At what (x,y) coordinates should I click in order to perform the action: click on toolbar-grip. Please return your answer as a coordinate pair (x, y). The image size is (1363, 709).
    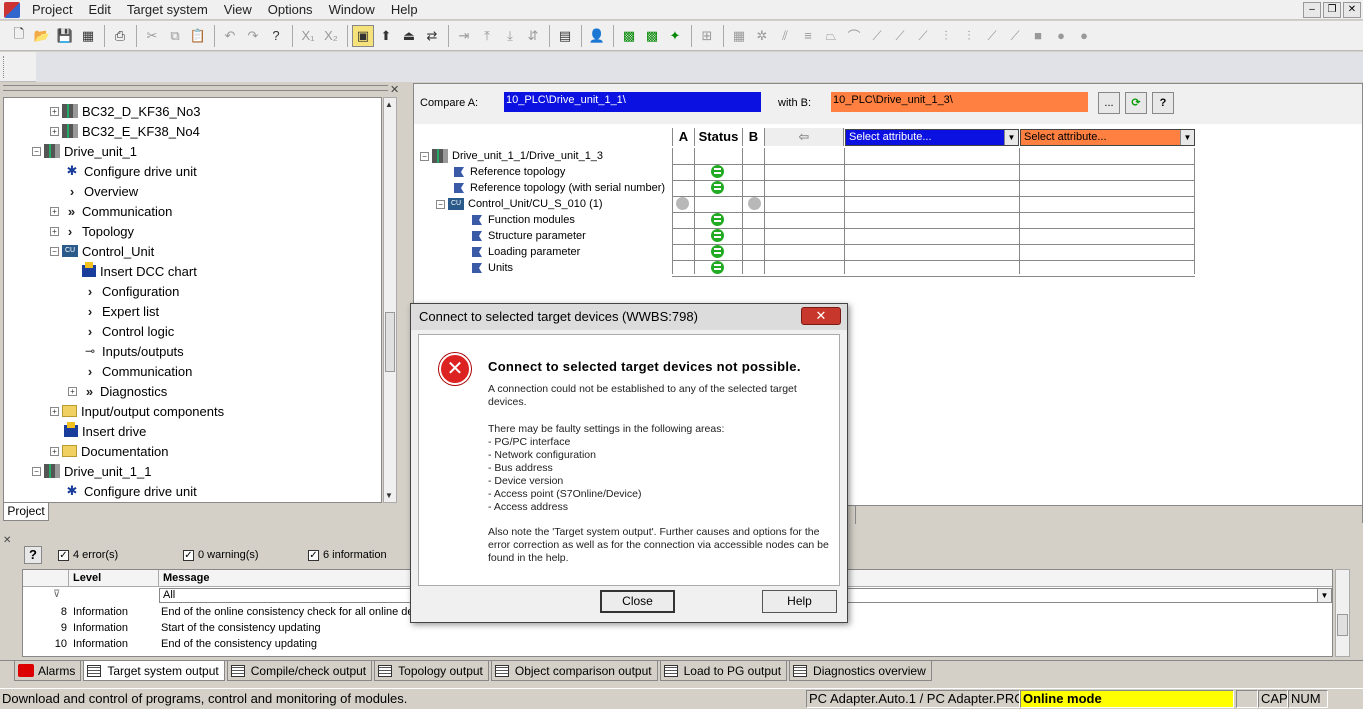
    Looking at the image, I should click on (4, 67).